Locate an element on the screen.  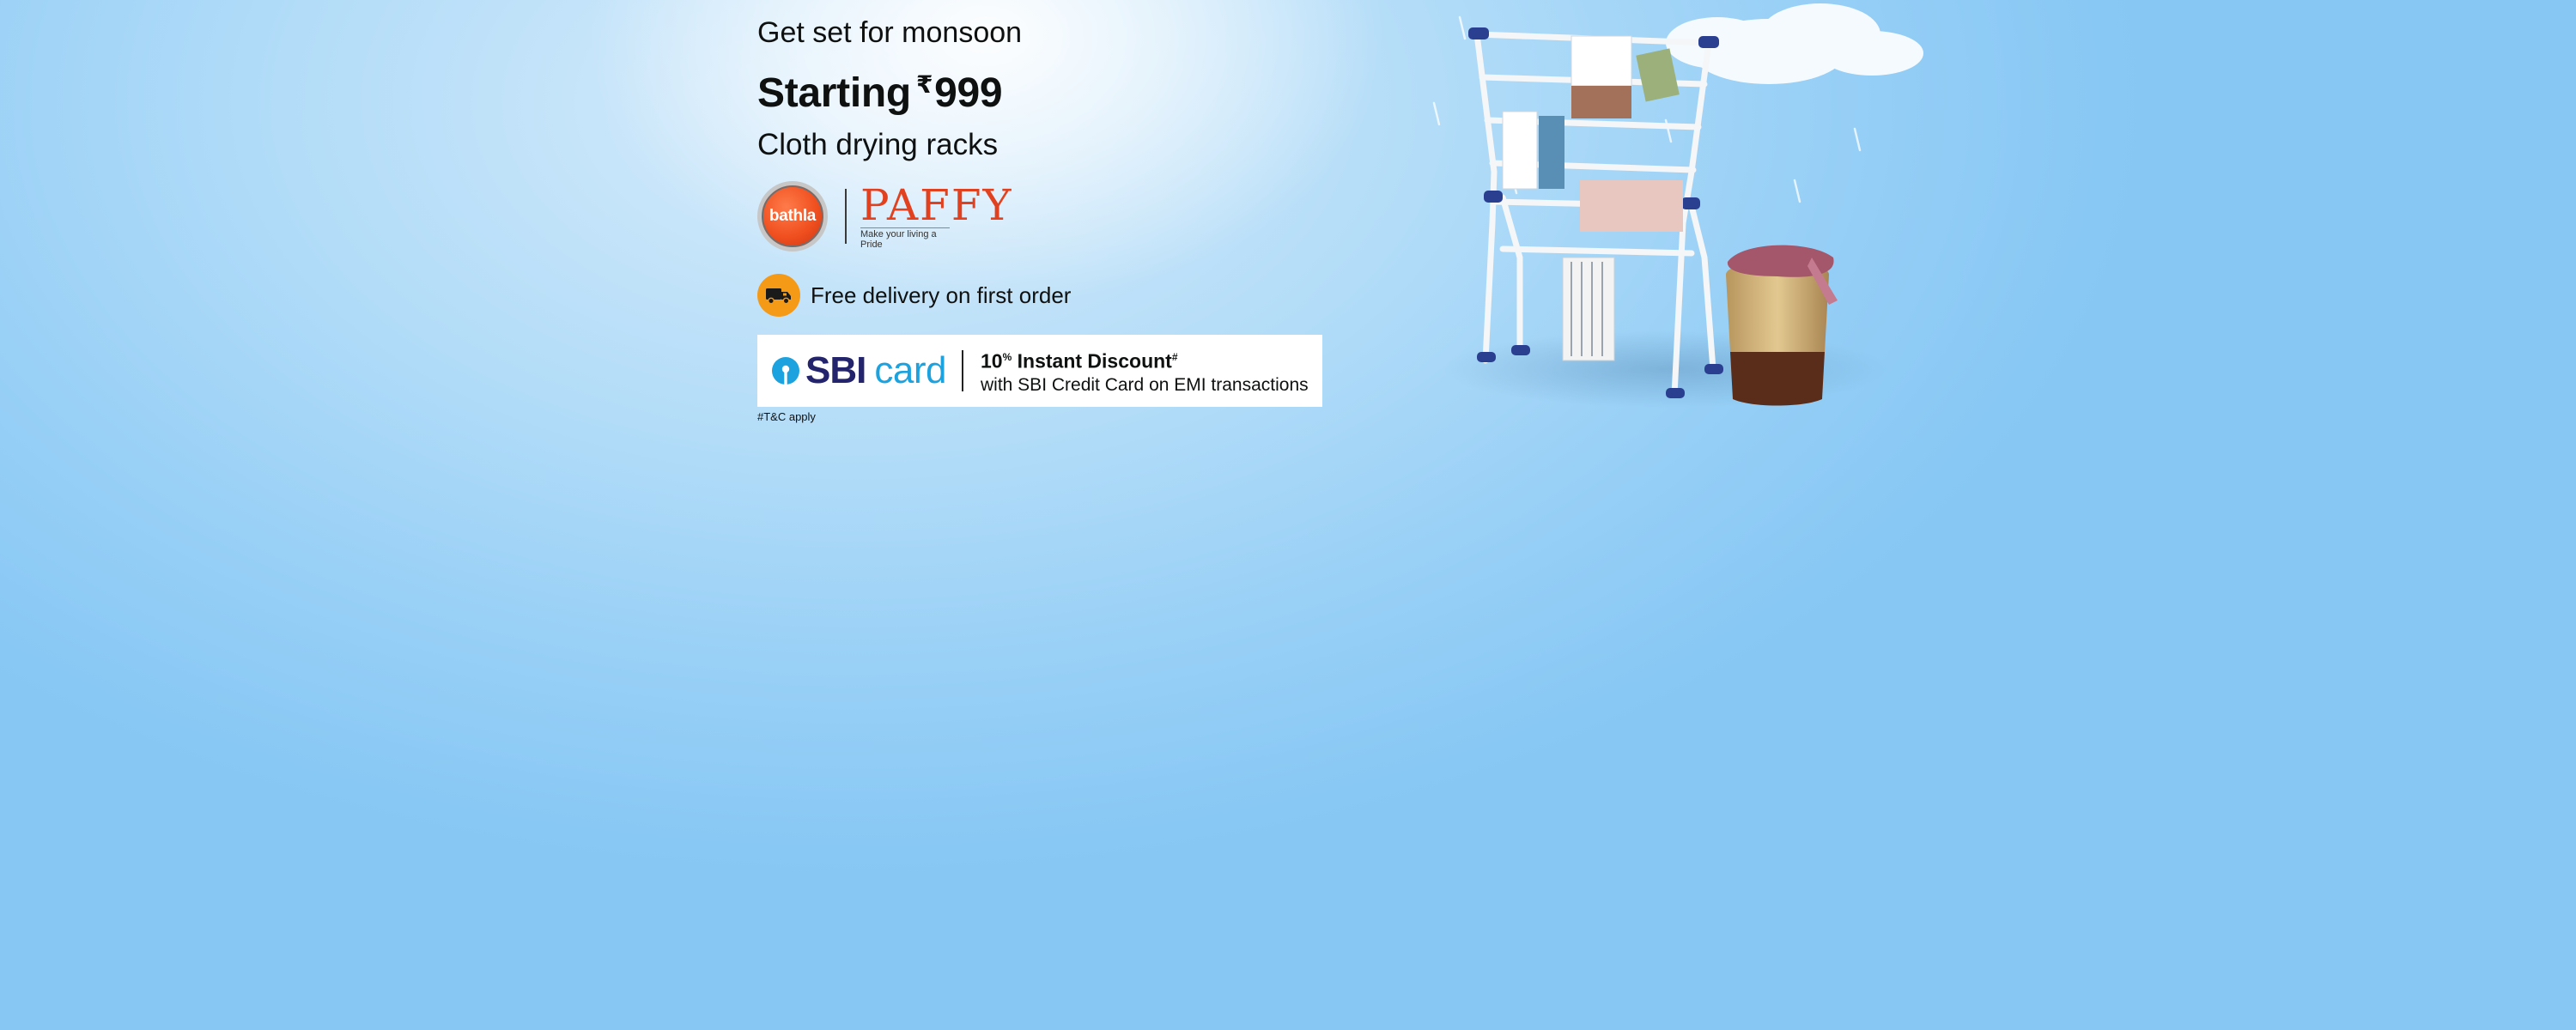
price-value: 999 is located at coordinates (969, 93).